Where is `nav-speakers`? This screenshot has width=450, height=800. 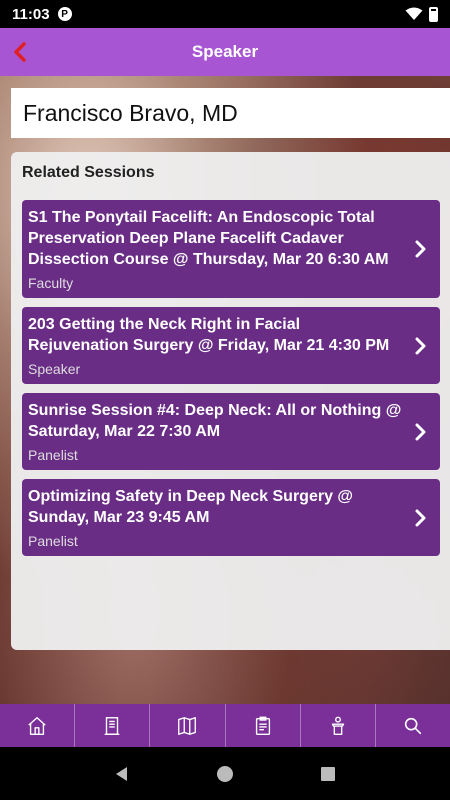
nav-speakers is located at coordinates (338, 725).